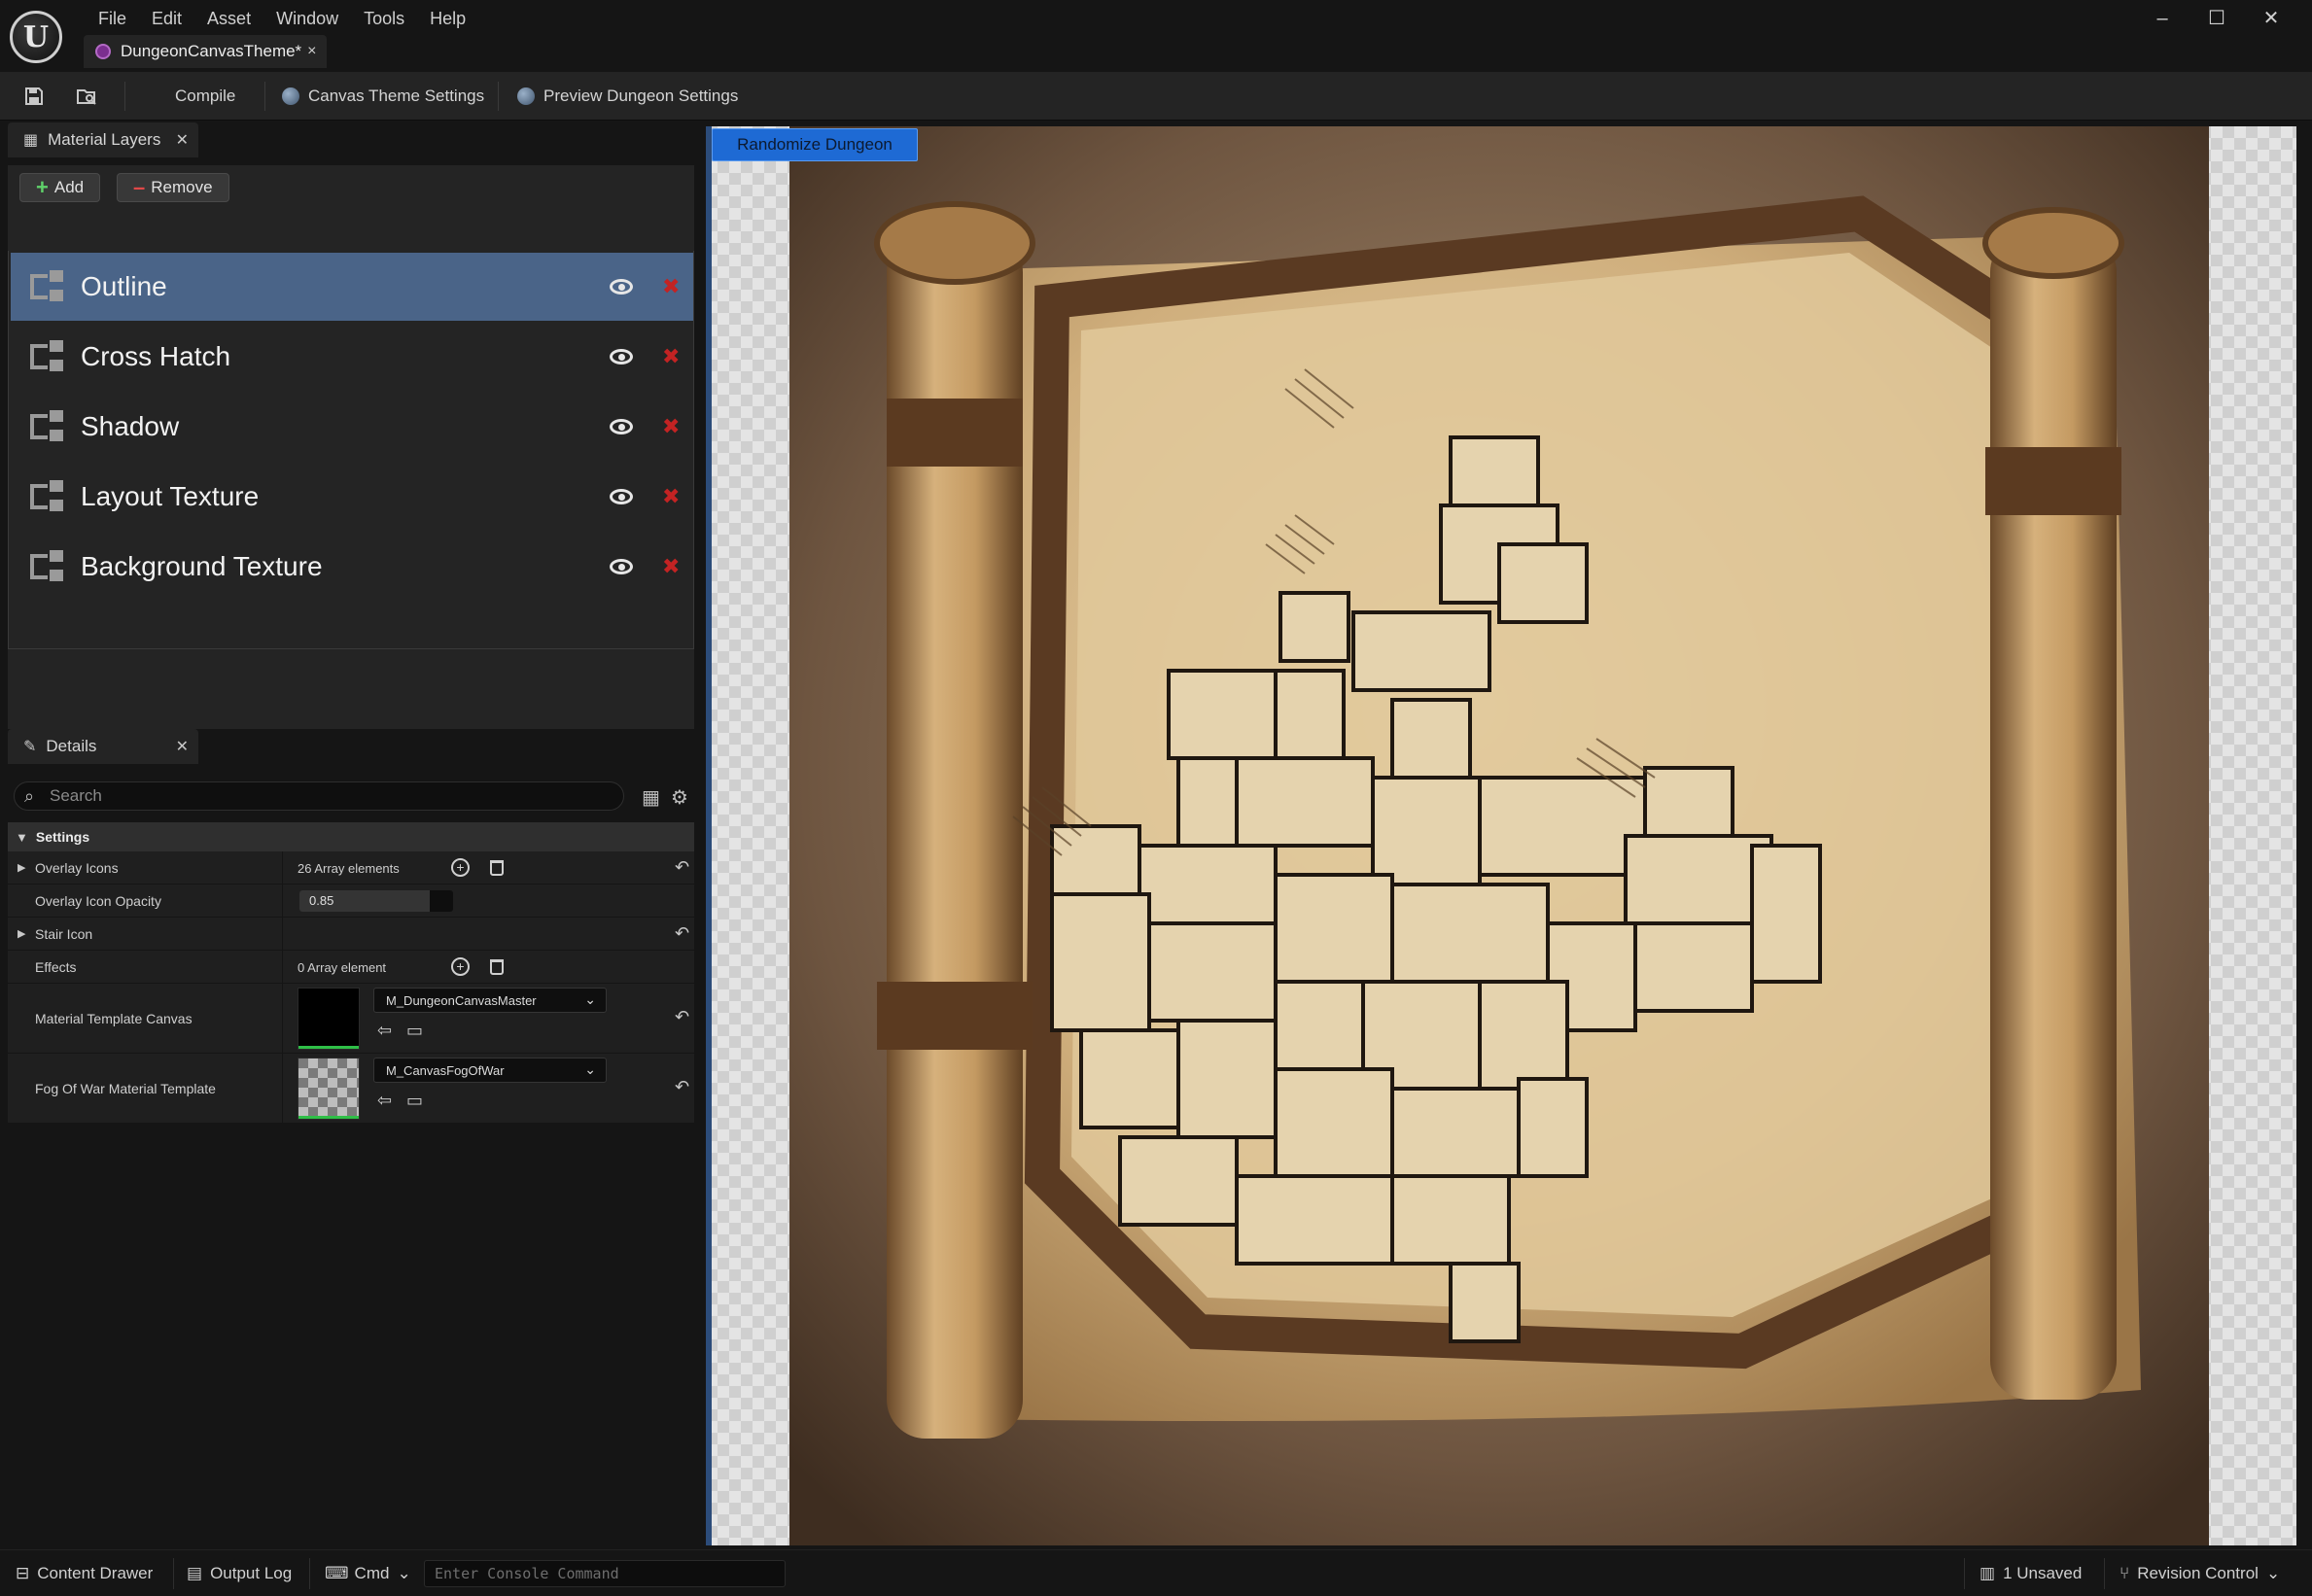 This screenshot has height=1596, width=2312. I want to click on remove-layer-button: – Remove, so click(173, 187).